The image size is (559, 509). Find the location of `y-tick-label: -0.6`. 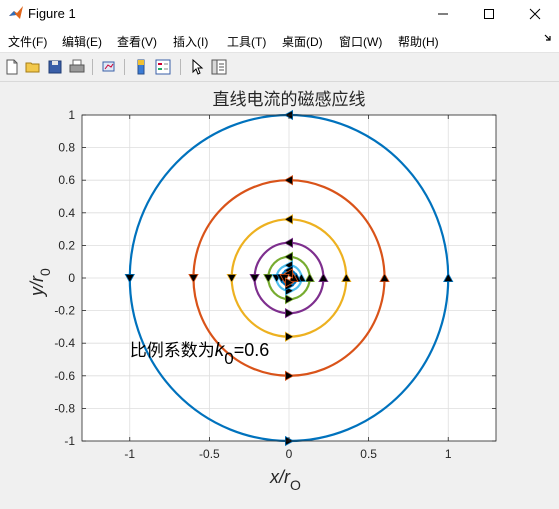

y-tick-label: -0.6 is located at coordinates (64, 376).